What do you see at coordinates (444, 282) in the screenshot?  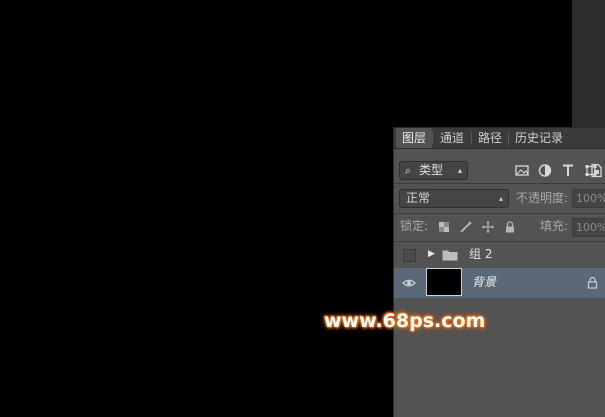 I see `layer-thumbnail` at bounding box center [444, 282].